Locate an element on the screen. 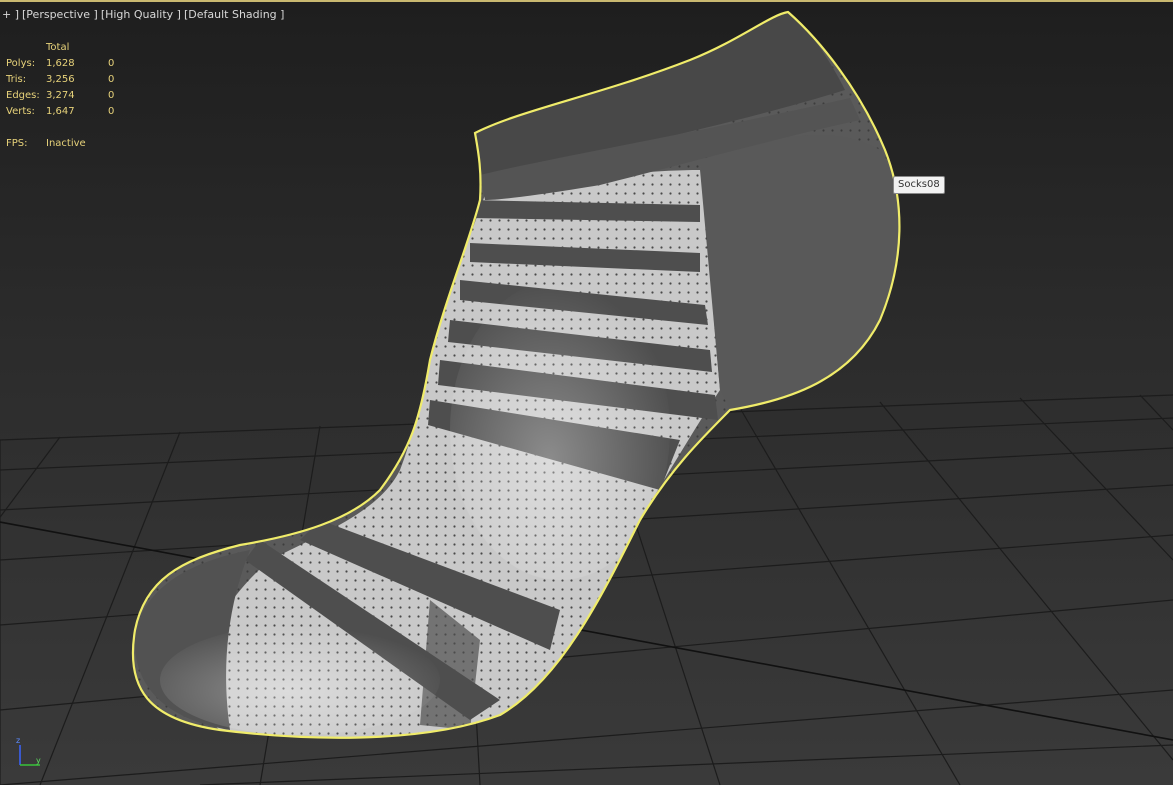  stats-label: Tris: is located at coordinates (16, 79).